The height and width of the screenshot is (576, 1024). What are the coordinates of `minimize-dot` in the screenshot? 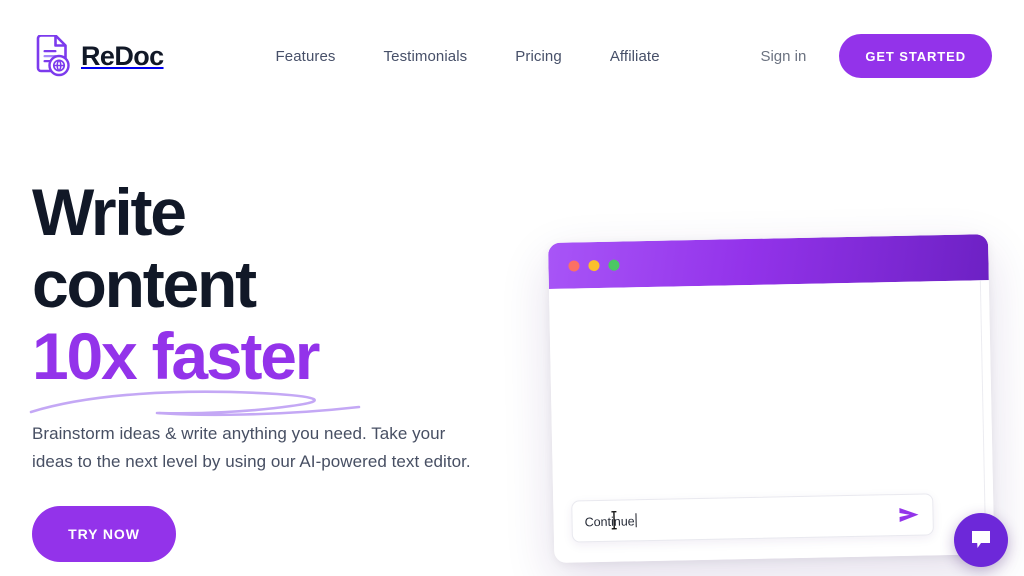 It's located at (594, 265).